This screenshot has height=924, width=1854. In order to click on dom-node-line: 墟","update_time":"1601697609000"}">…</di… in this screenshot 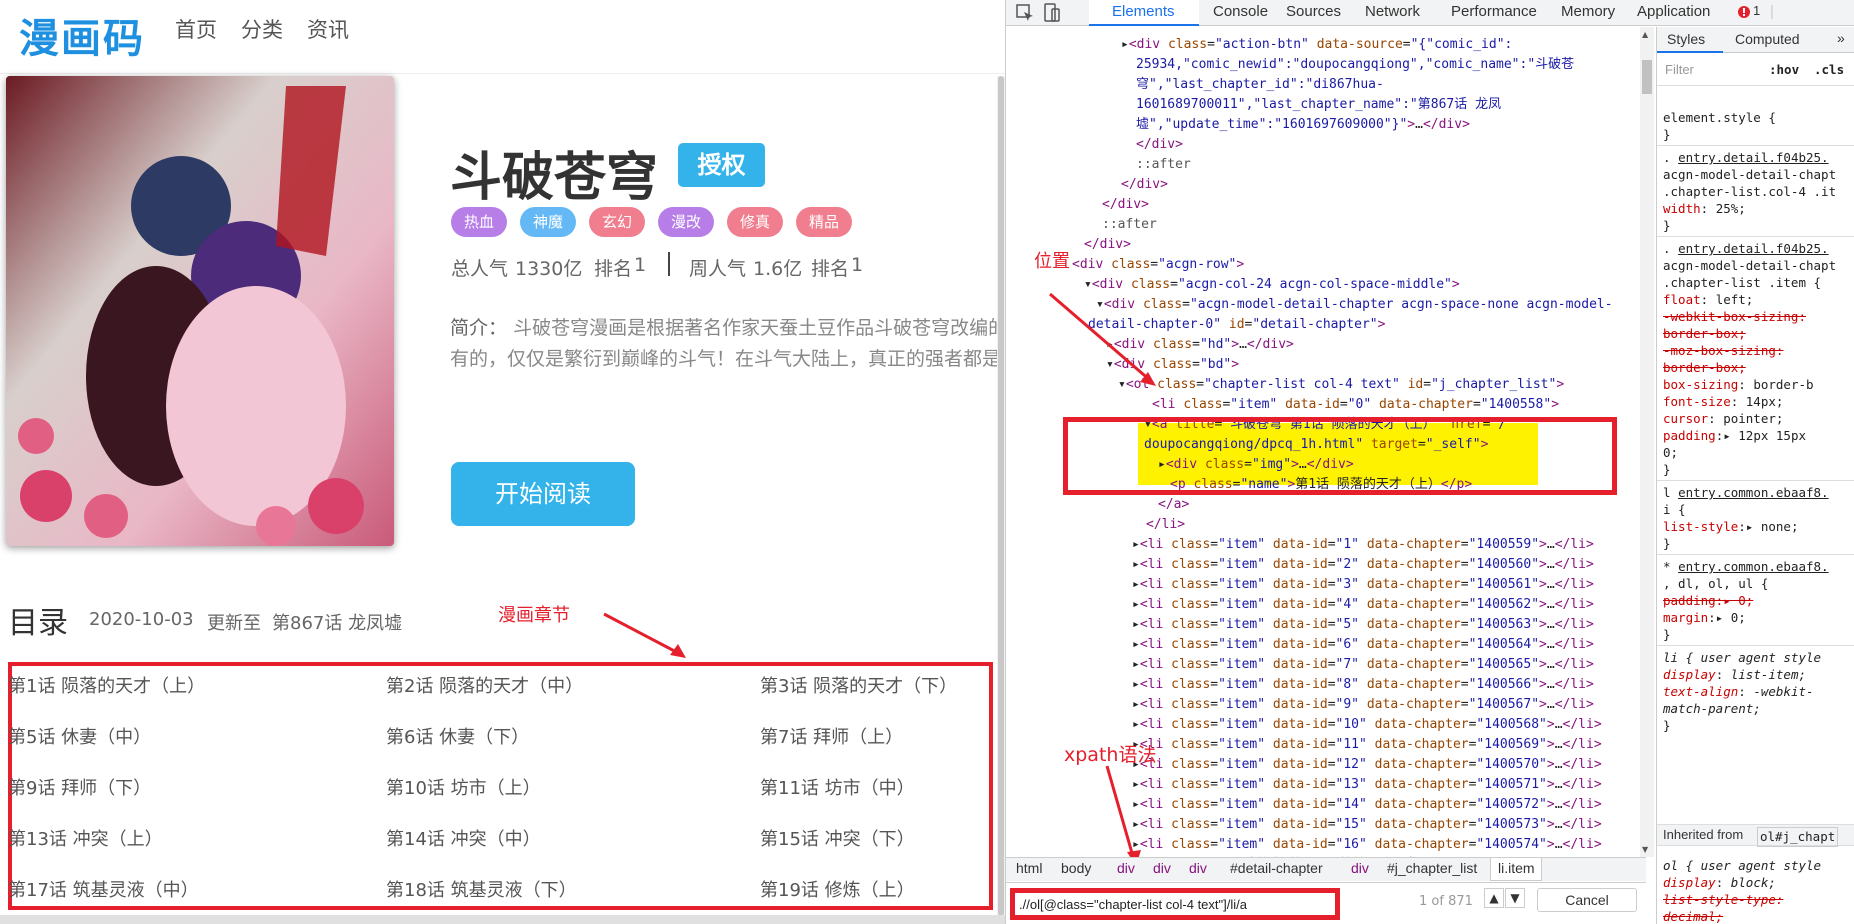, I will do `click(1303, 125)`.